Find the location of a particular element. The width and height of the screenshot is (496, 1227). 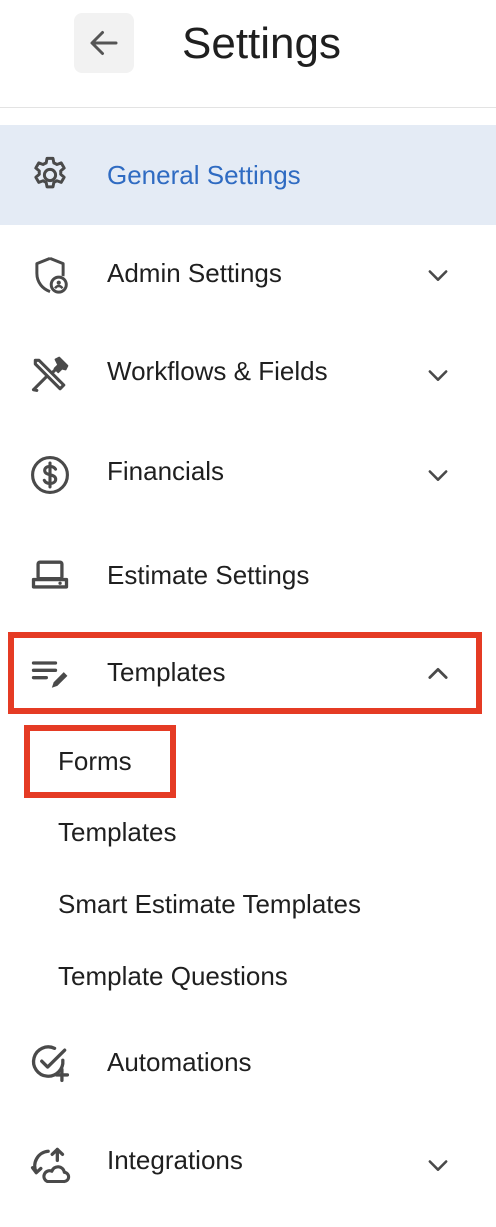

nav-item-workflows-fields: Workflows & Fields is located at coordinates (248, 373).